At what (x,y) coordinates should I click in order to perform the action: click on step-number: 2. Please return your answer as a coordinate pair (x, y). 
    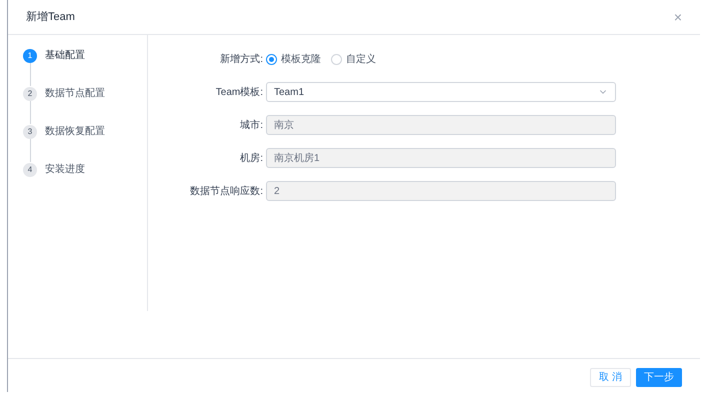
    Looking at the image, I should click on (30, 93).